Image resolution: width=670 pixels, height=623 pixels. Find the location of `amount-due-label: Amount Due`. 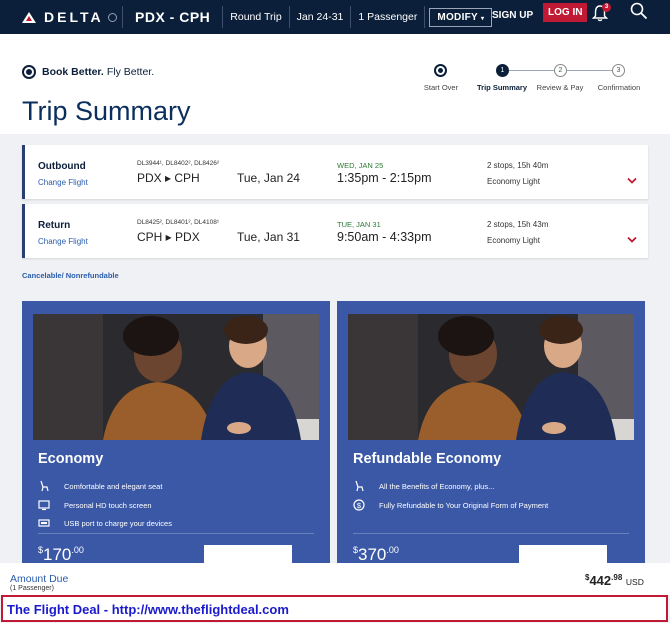

amount-due-label: Amount Due is located at coordinates (39, 579).